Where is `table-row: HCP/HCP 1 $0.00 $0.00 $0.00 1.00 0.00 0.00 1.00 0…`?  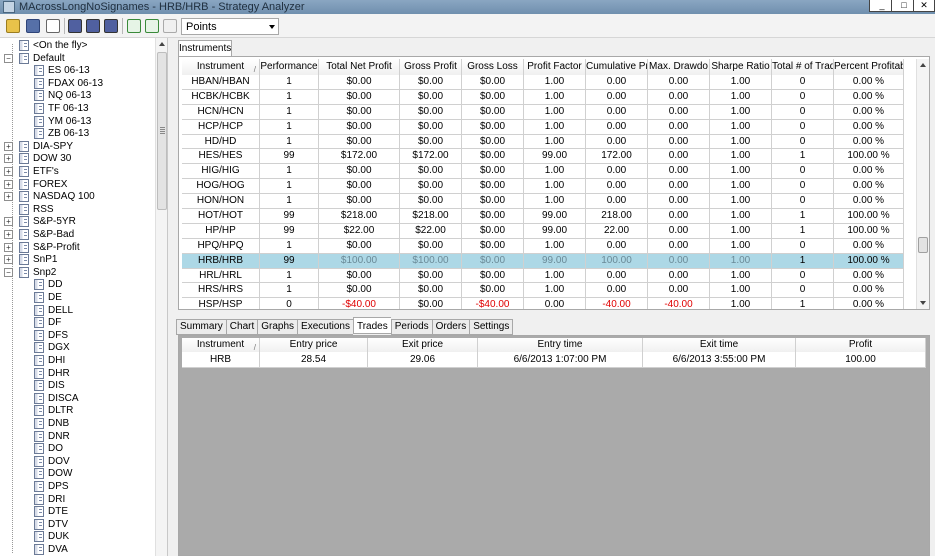
table-row: HCP/HCP 1 $0.00 $0.00 $0.00 1.00 0.00 0.00 1.00 0… is located at coordinates (543, 127).